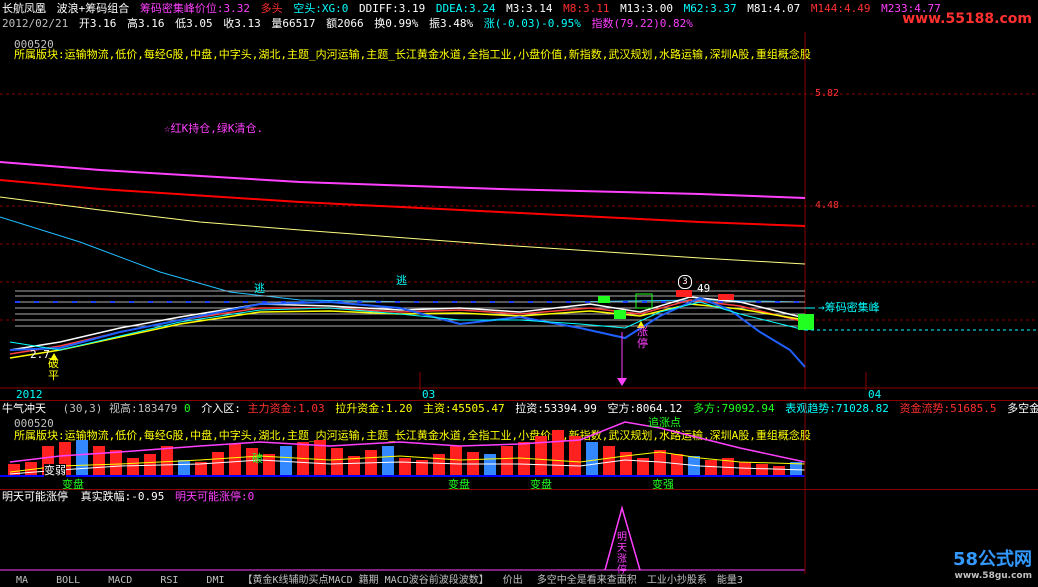 This screenshot has height=587, width=1038. Describe the element at coordinates (403, 203) in the screenshot. I see `ma144-line` at that location.